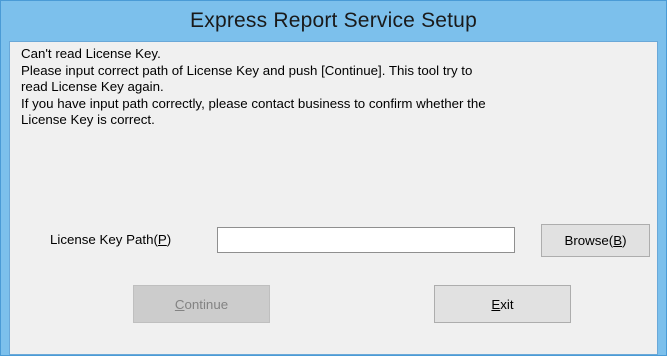 This screenshot has height=356, width=667. What do you see at coordinates (502, 304) in the screenshot?
I see `exit-button: Exit` at bounding box center [502, 304].